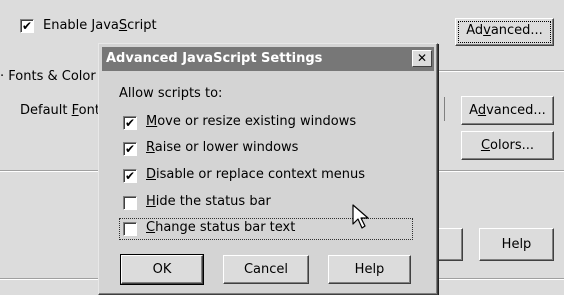 This screenshot has height=295, width=564. I want to click on fonts-colors-group-label: · Fonts & Color, so click(49, 76).